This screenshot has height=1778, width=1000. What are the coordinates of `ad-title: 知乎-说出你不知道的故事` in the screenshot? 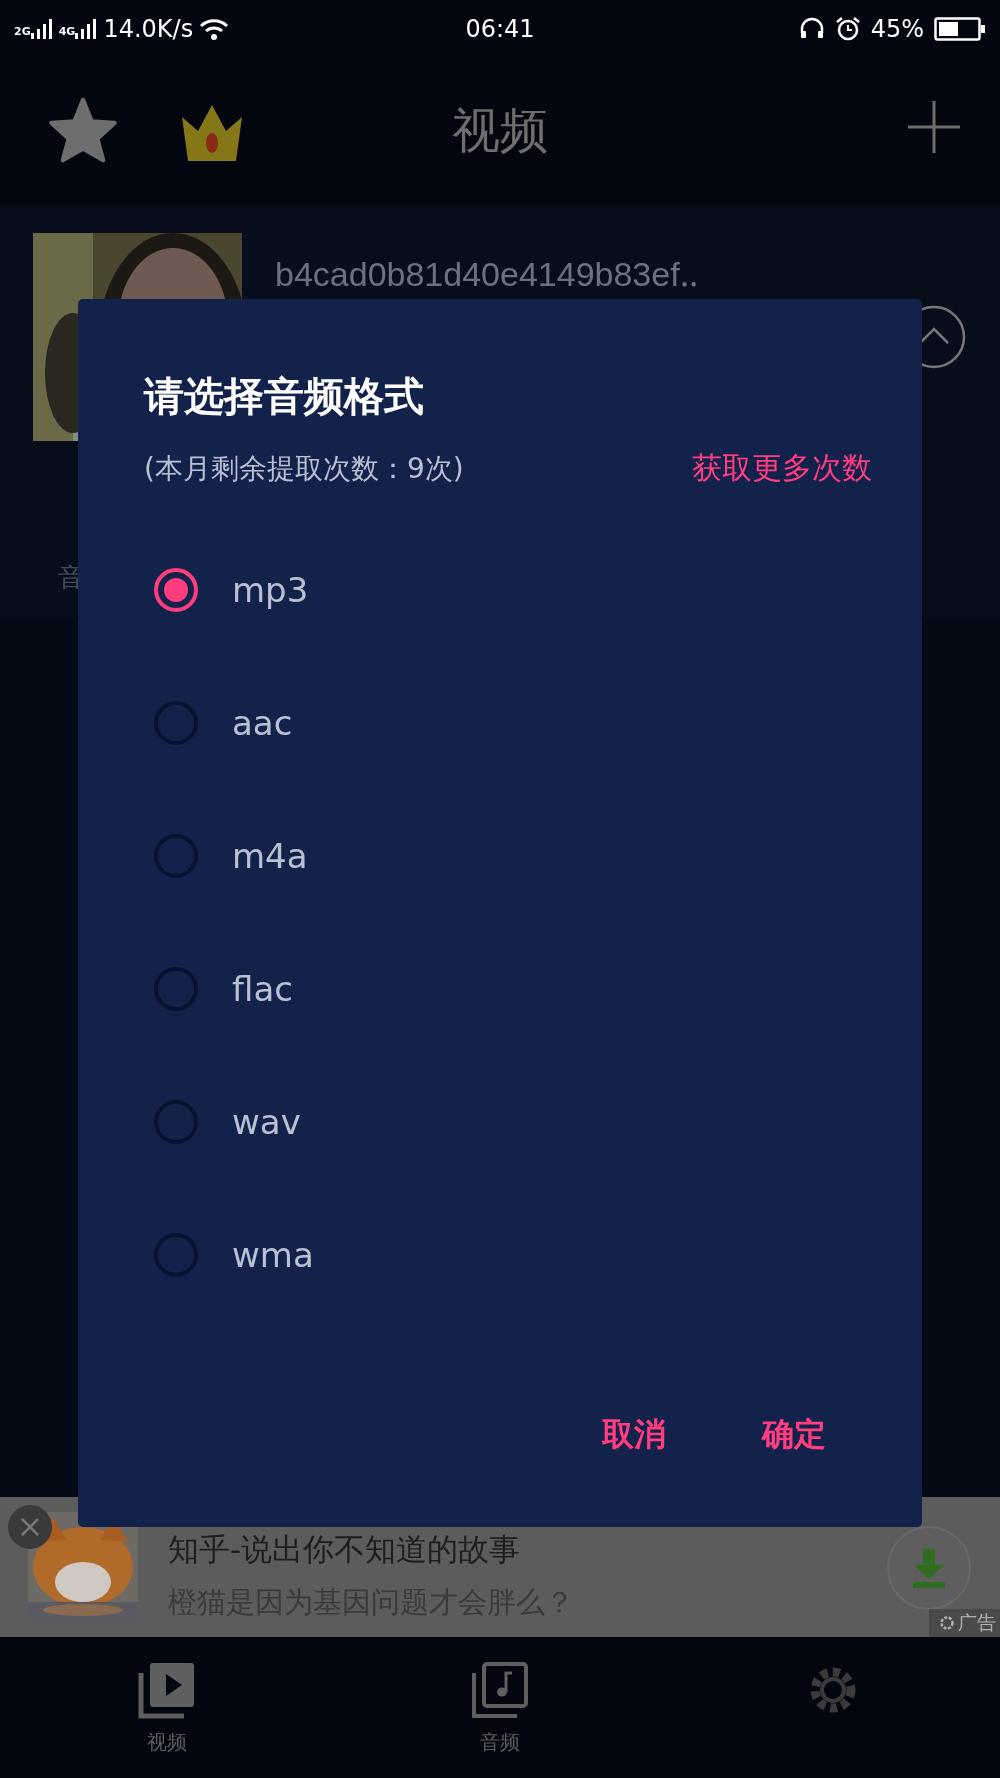 It's located at (345, 1549).